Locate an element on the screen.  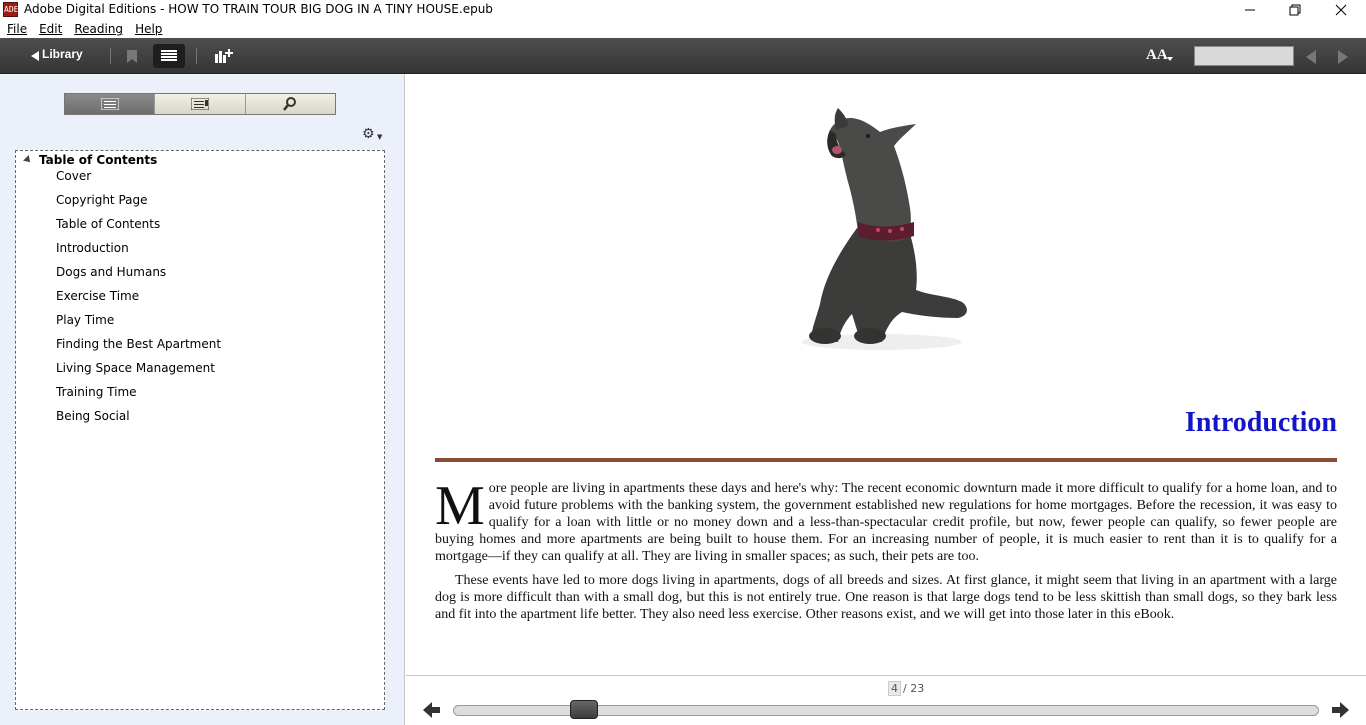
library-button: Library is located at coordinates (62, 54).